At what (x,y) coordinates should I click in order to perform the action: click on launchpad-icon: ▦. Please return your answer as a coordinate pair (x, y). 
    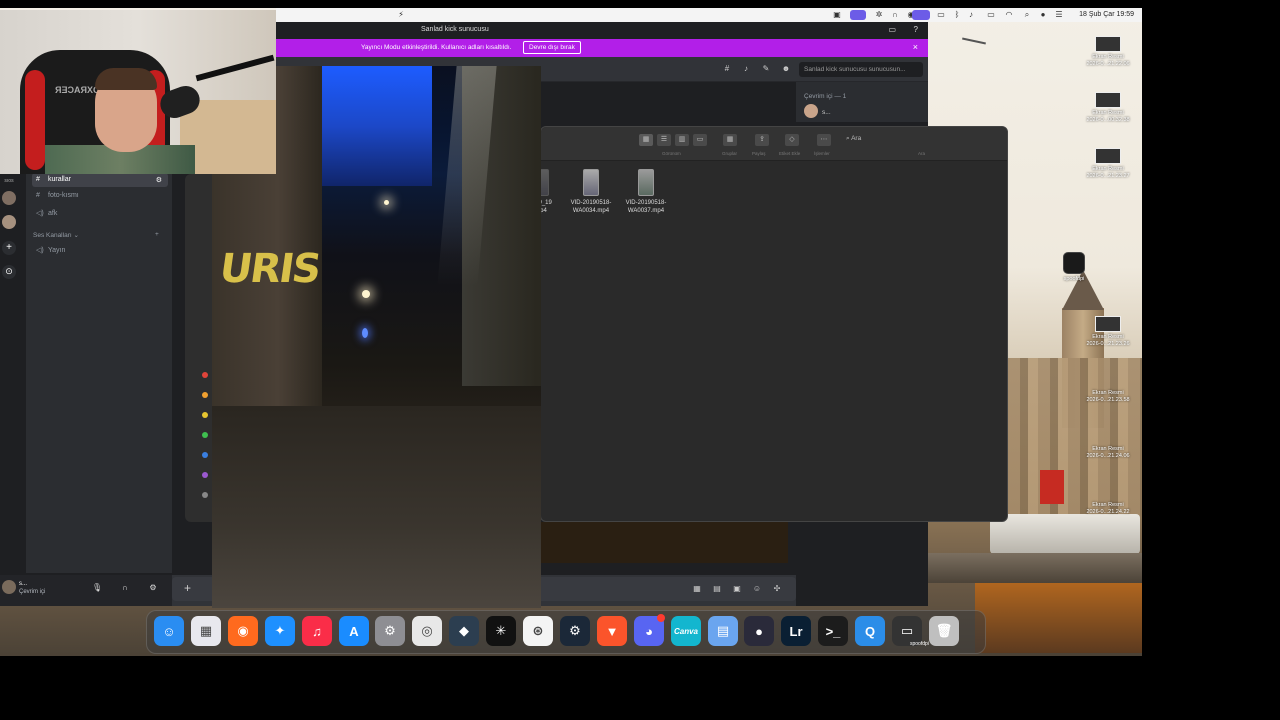
    Looking at the image, I should click on (206, 631).